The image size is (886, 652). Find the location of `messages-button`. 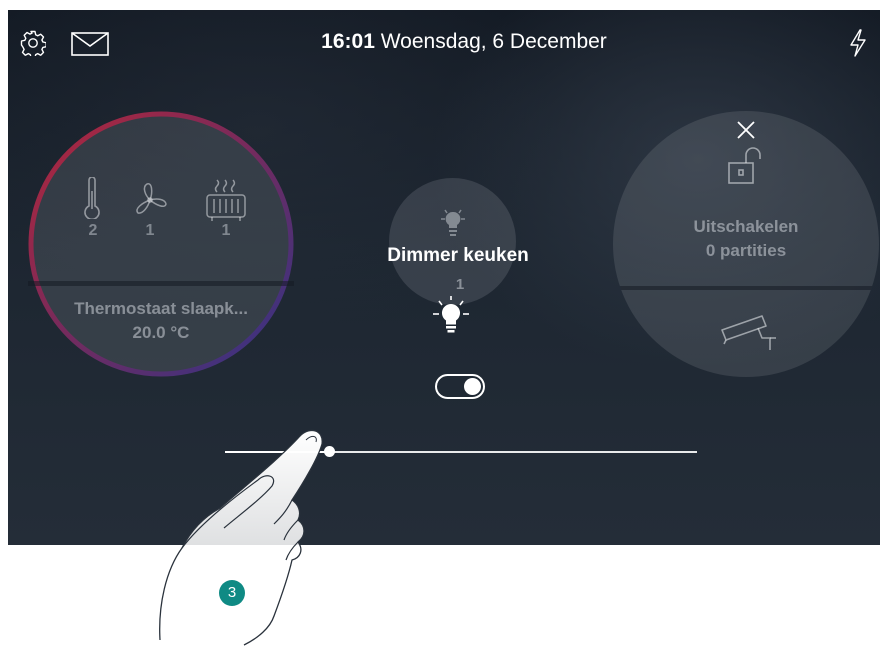

messages-button is located at coordinates (90, 44).